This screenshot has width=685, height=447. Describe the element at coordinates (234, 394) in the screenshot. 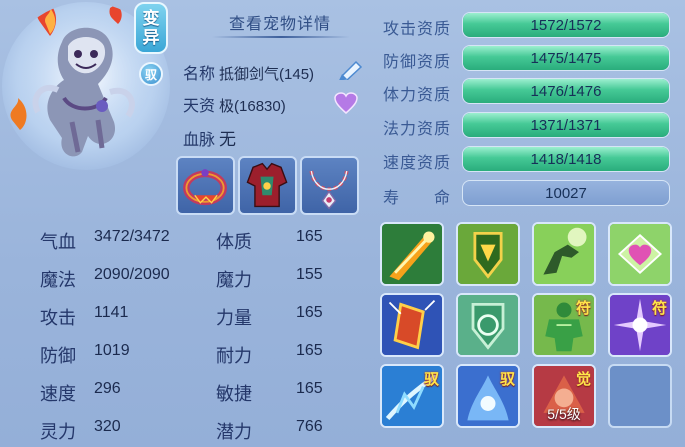

I see `stat-label: 敏捷` at that location.